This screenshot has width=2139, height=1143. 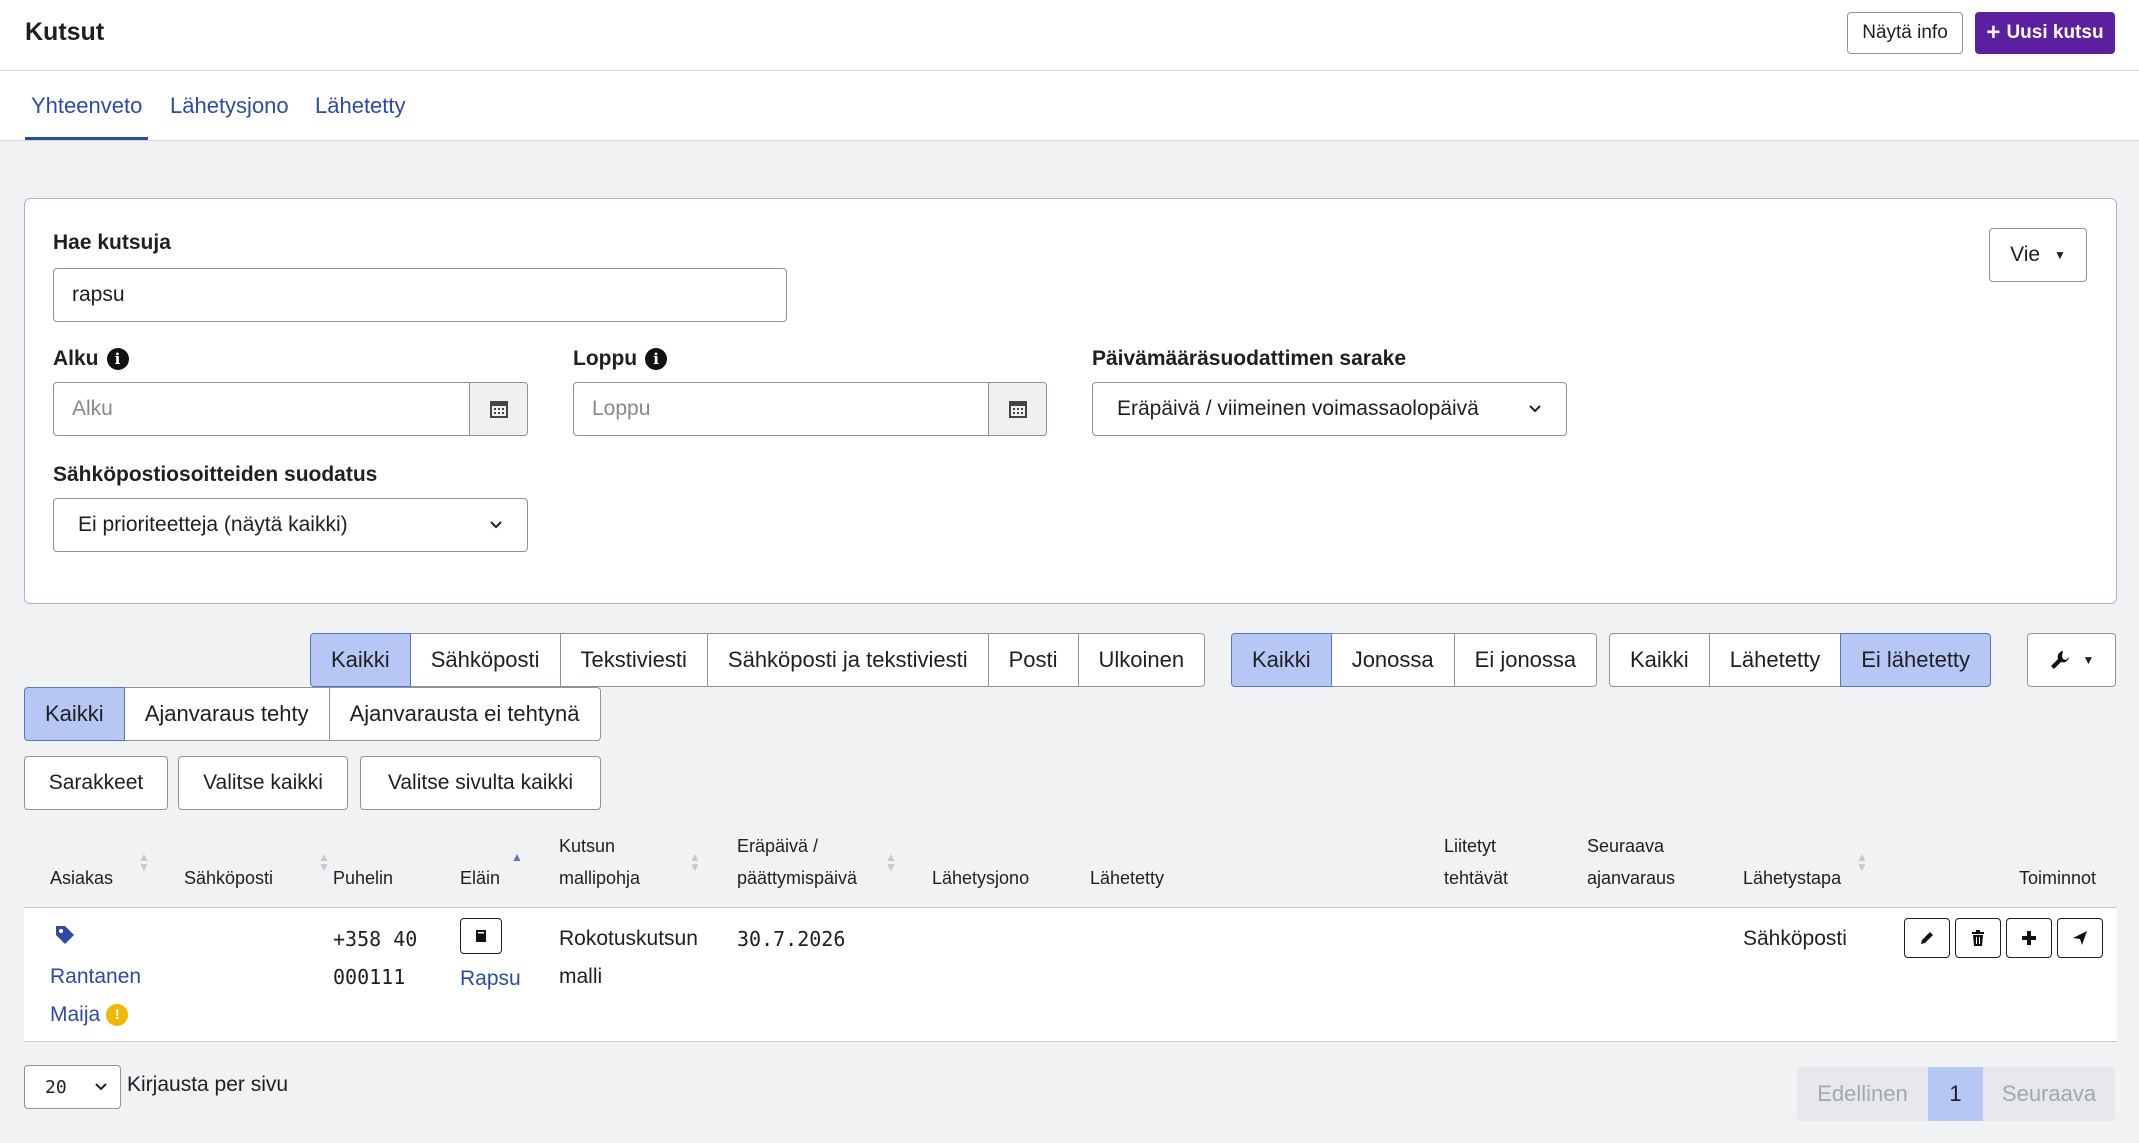 What do you see at coordinates (264, 409) in the screenshot?
I see `start-date-field` at bounding box center [264, 409].